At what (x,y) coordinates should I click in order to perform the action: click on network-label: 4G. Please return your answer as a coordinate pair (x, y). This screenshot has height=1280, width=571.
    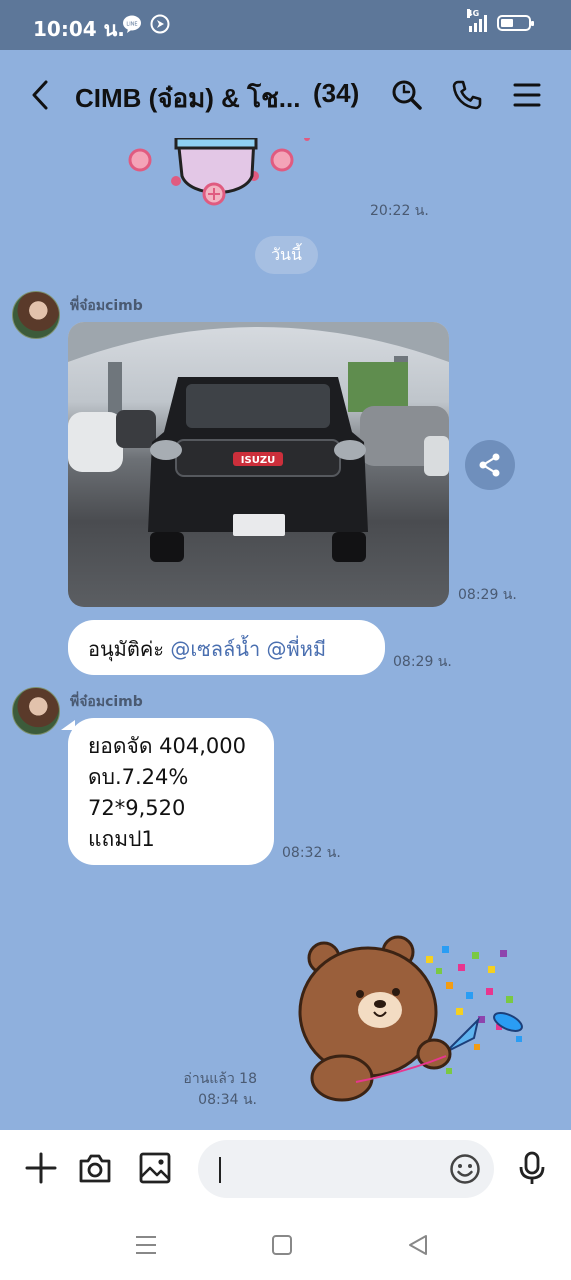
    Looking at the image, I should click on (473, 13).